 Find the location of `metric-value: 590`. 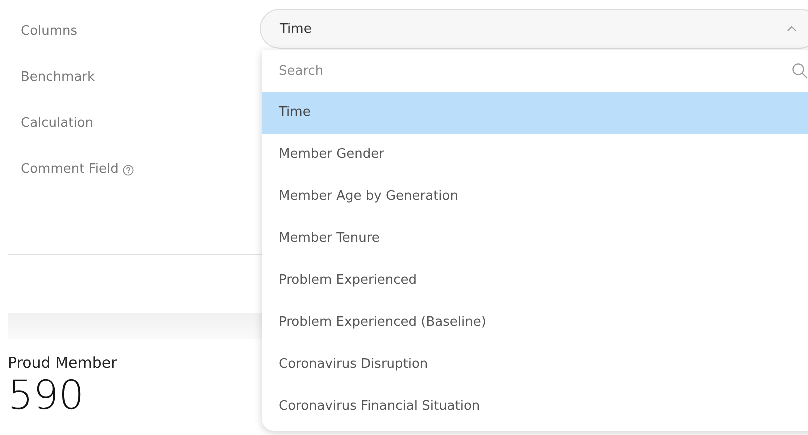

metric-value: 590 is located at coordinates (46, 396).